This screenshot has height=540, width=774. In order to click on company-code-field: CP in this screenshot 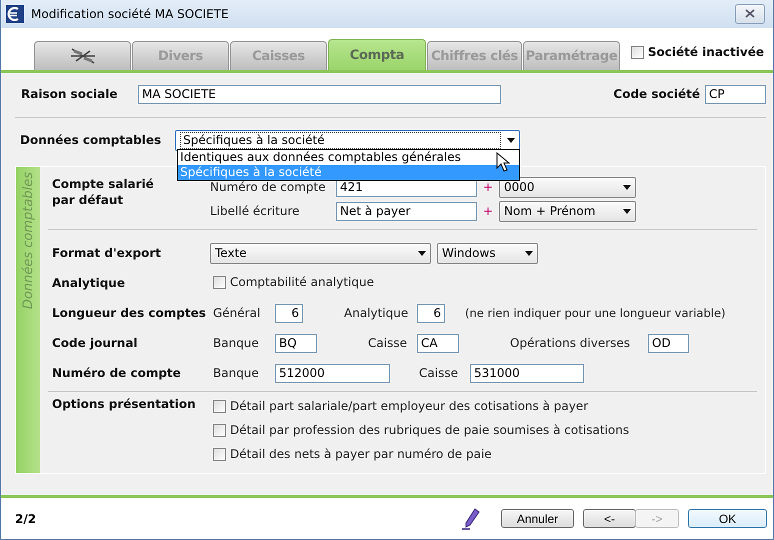, I will do `click(735, 94)`.